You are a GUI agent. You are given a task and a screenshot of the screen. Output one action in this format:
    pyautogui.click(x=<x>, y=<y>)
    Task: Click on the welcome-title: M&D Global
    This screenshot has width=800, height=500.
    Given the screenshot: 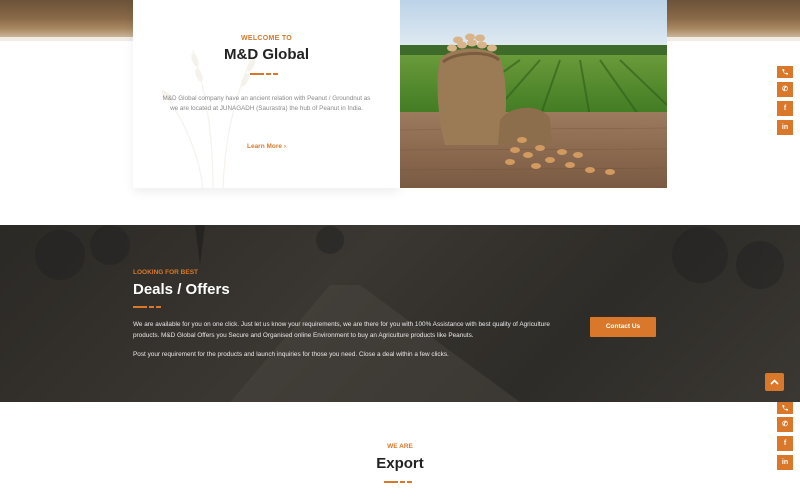 What is the action you would take?
    pyautogui.click(x=266, y=54)
    